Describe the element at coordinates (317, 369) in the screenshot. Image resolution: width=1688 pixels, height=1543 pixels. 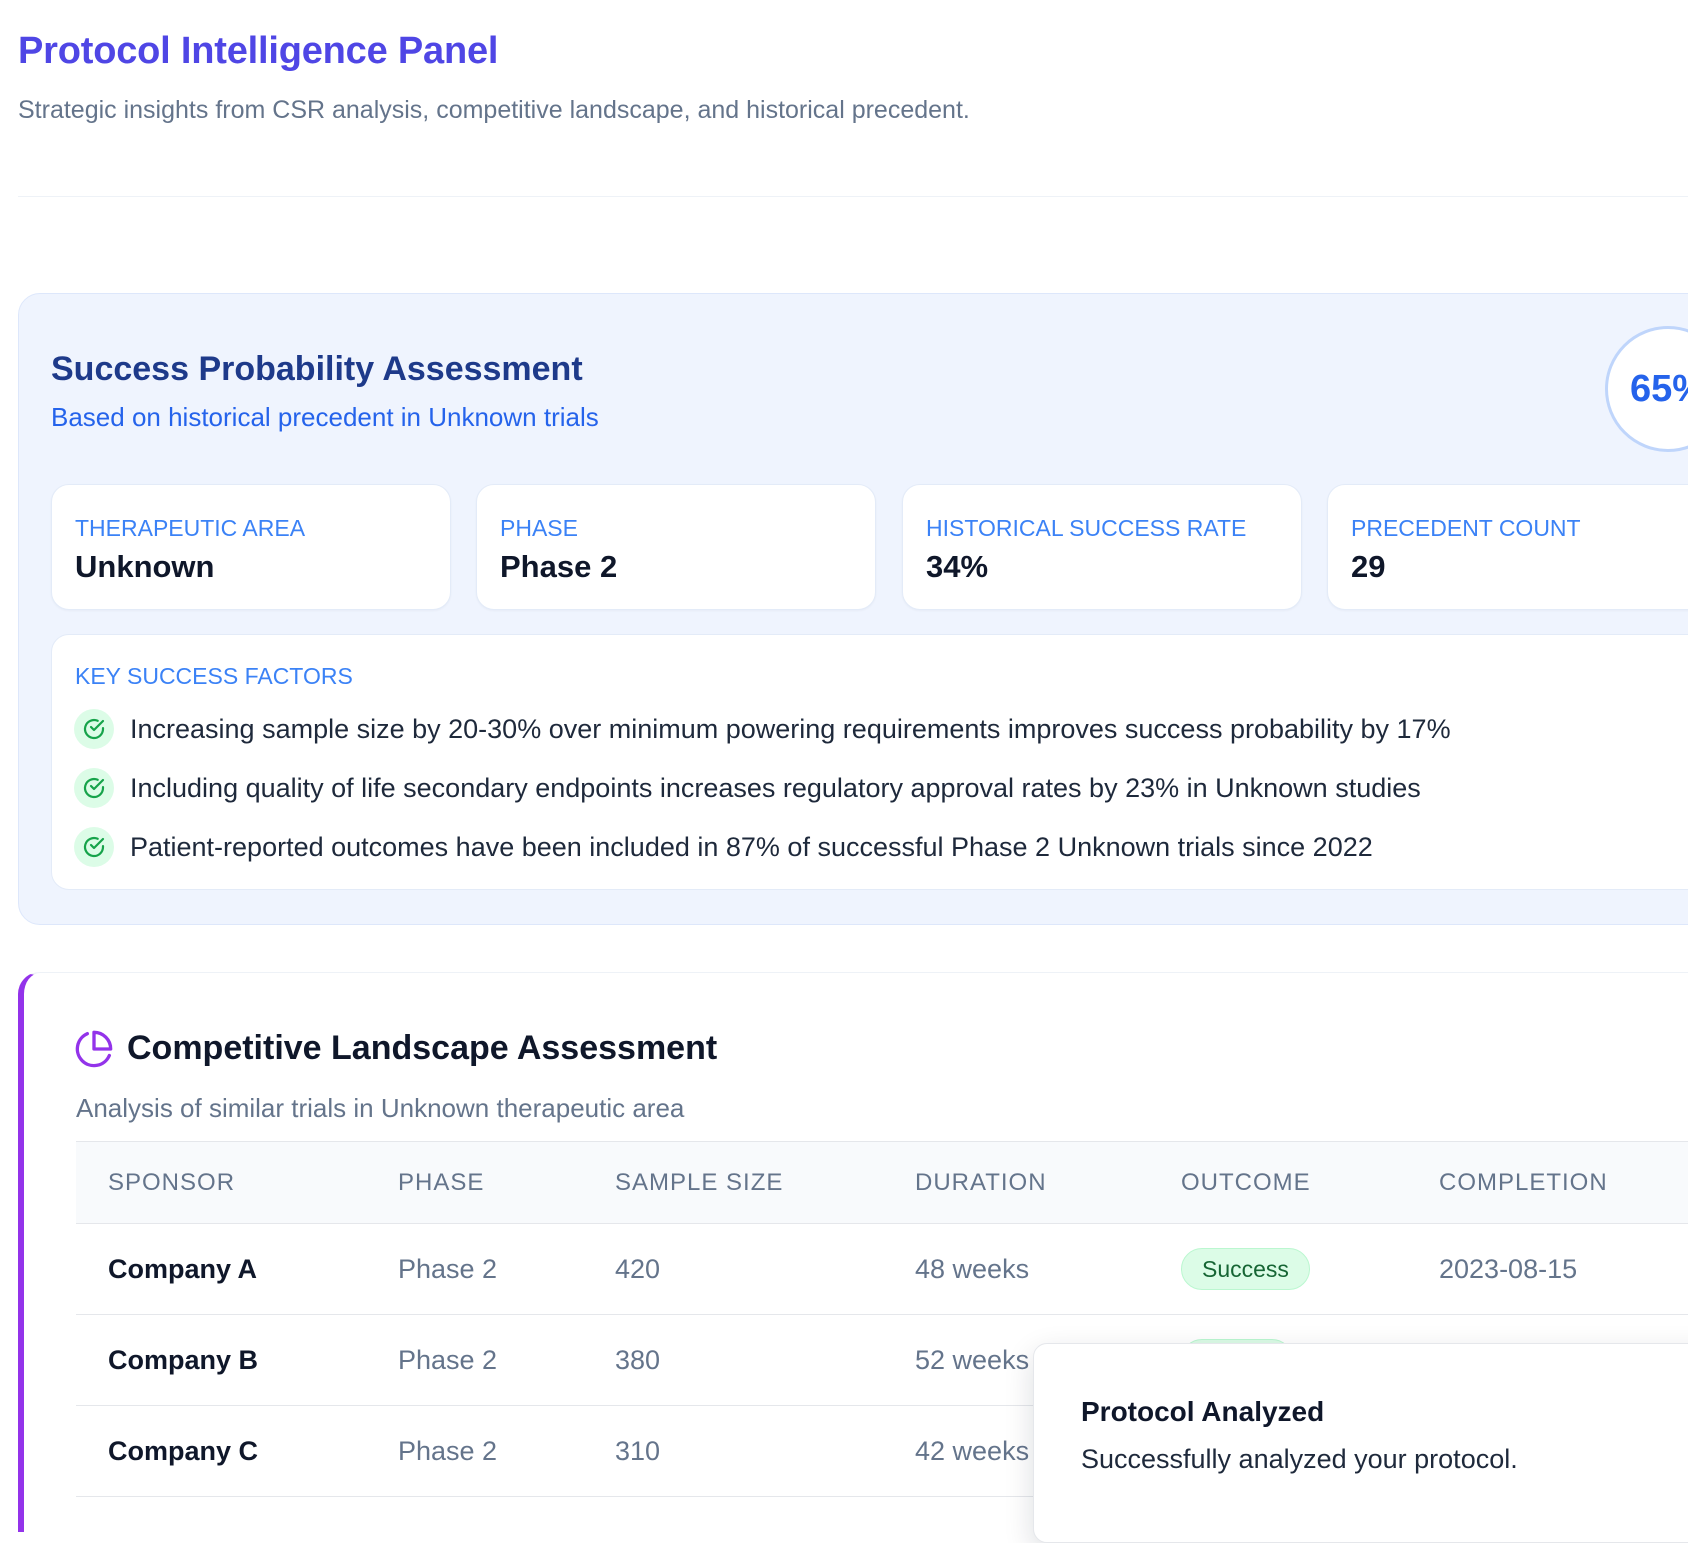
I see `success-card-title: Success Probability Assessment` at that location.